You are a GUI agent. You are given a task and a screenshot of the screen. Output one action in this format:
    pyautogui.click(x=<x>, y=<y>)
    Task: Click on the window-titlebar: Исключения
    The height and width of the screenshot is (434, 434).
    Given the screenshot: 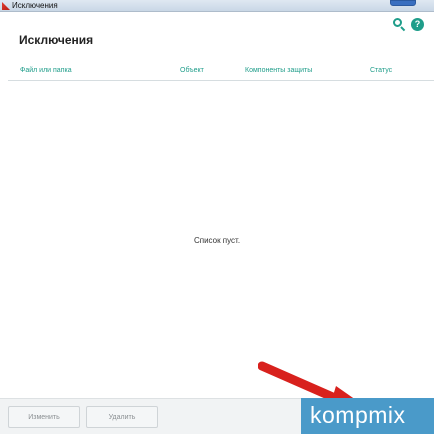 What is the action you would take?
    pyautogui.click(x=217, y=6)
    